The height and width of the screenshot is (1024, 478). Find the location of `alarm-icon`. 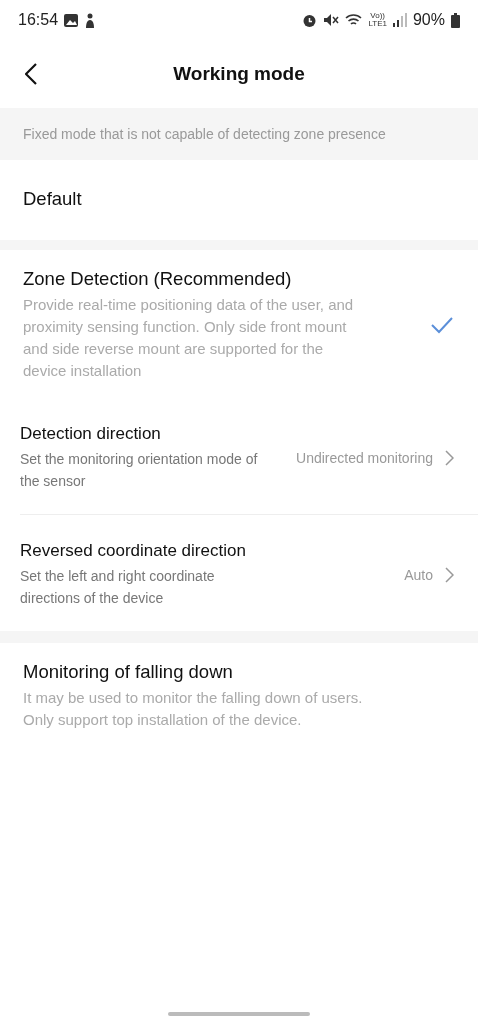

alarm-icon is located at coordinates (310, 20).